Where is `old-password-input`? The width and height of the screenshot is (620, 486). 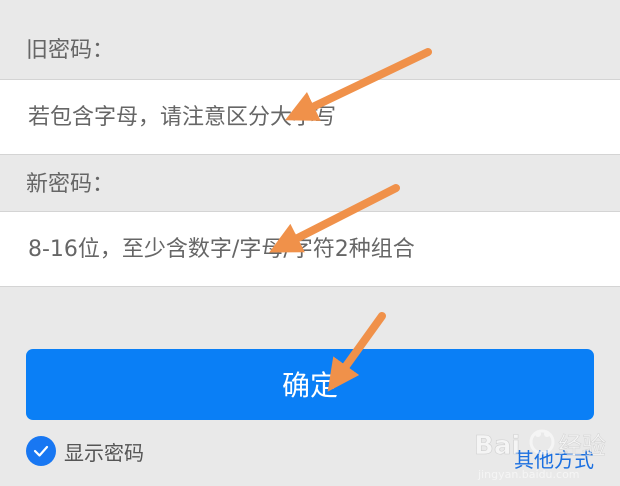 old-password-input is located at coordinates (313, 117).